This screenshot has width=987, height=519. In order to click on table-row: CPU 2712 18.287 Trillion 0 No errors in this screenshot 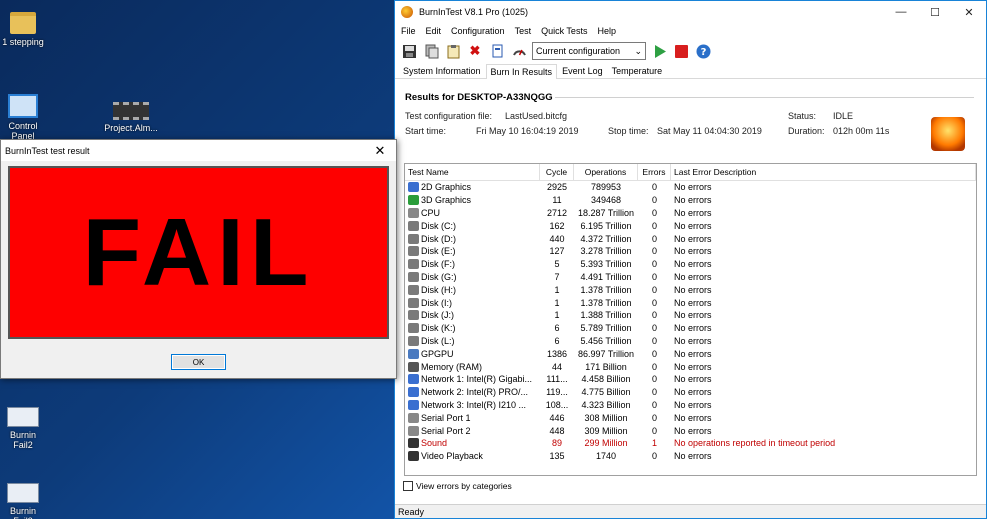, I will do `click(690, 213)`.